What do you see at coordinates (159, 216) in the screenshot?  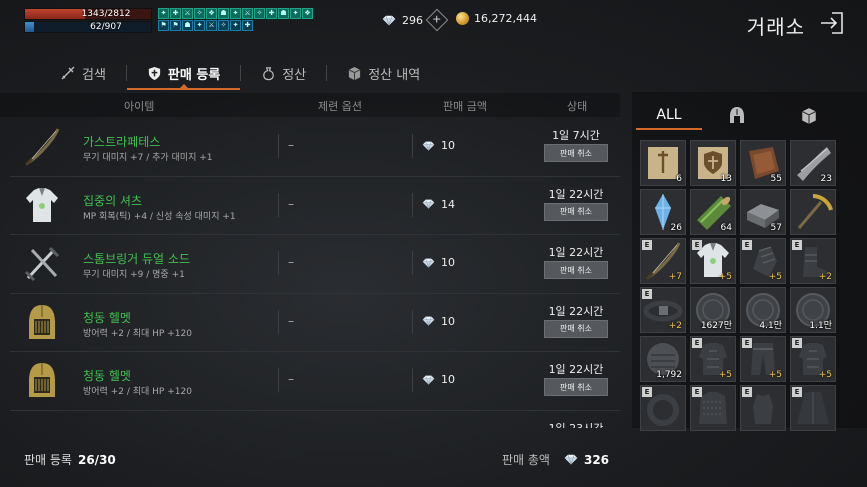 I see `item-stats: MP 회복(틱) +4 / 신성 속성 대미지 +1` at bounding box center [159, 216].